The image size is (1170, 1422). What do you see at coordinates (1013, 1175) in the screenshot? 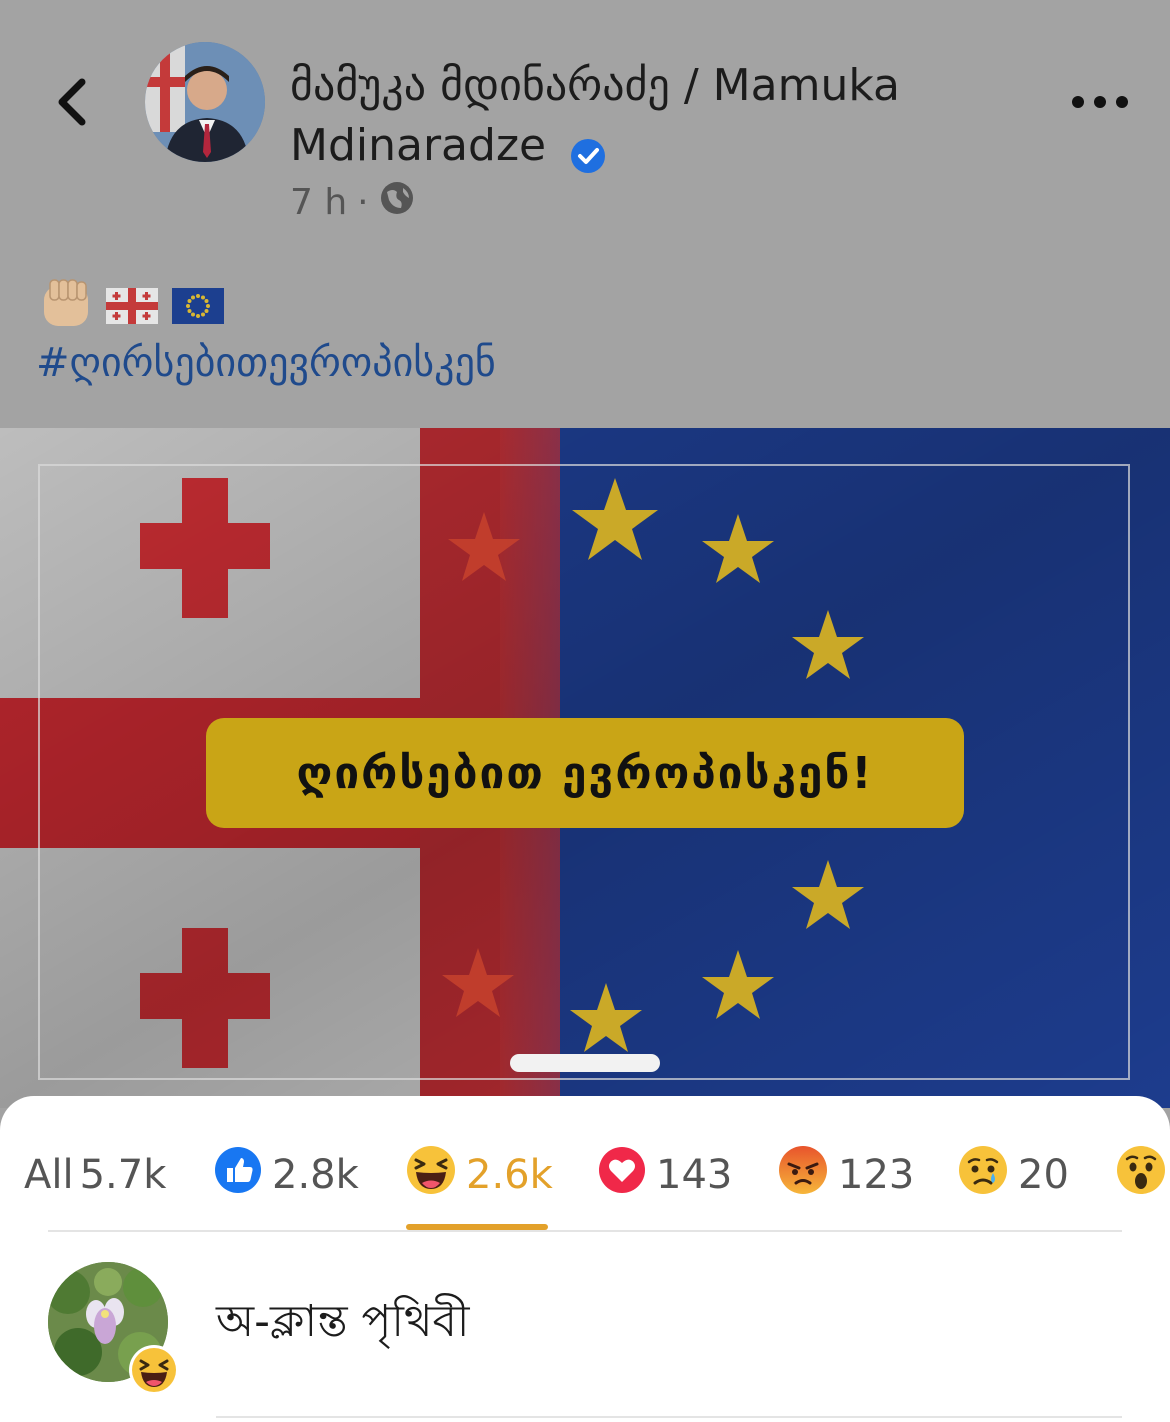
I see `tab-sad: 20` at bounding box center [1013, 1175].